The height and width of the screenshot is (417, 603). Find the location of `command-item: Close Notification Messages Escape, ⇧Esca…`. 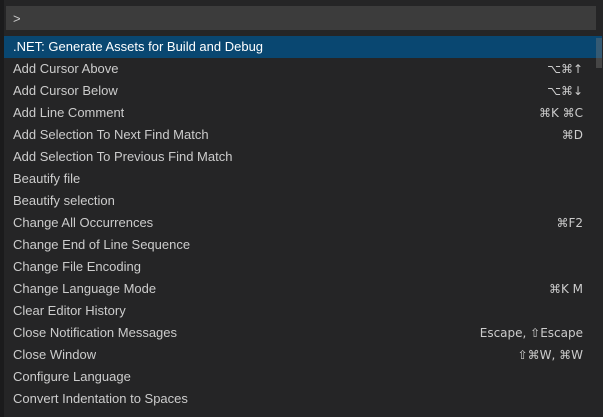

command-item: Close Notification Messages Escape, ⇧Esca… is located at coordinates (303, 333).